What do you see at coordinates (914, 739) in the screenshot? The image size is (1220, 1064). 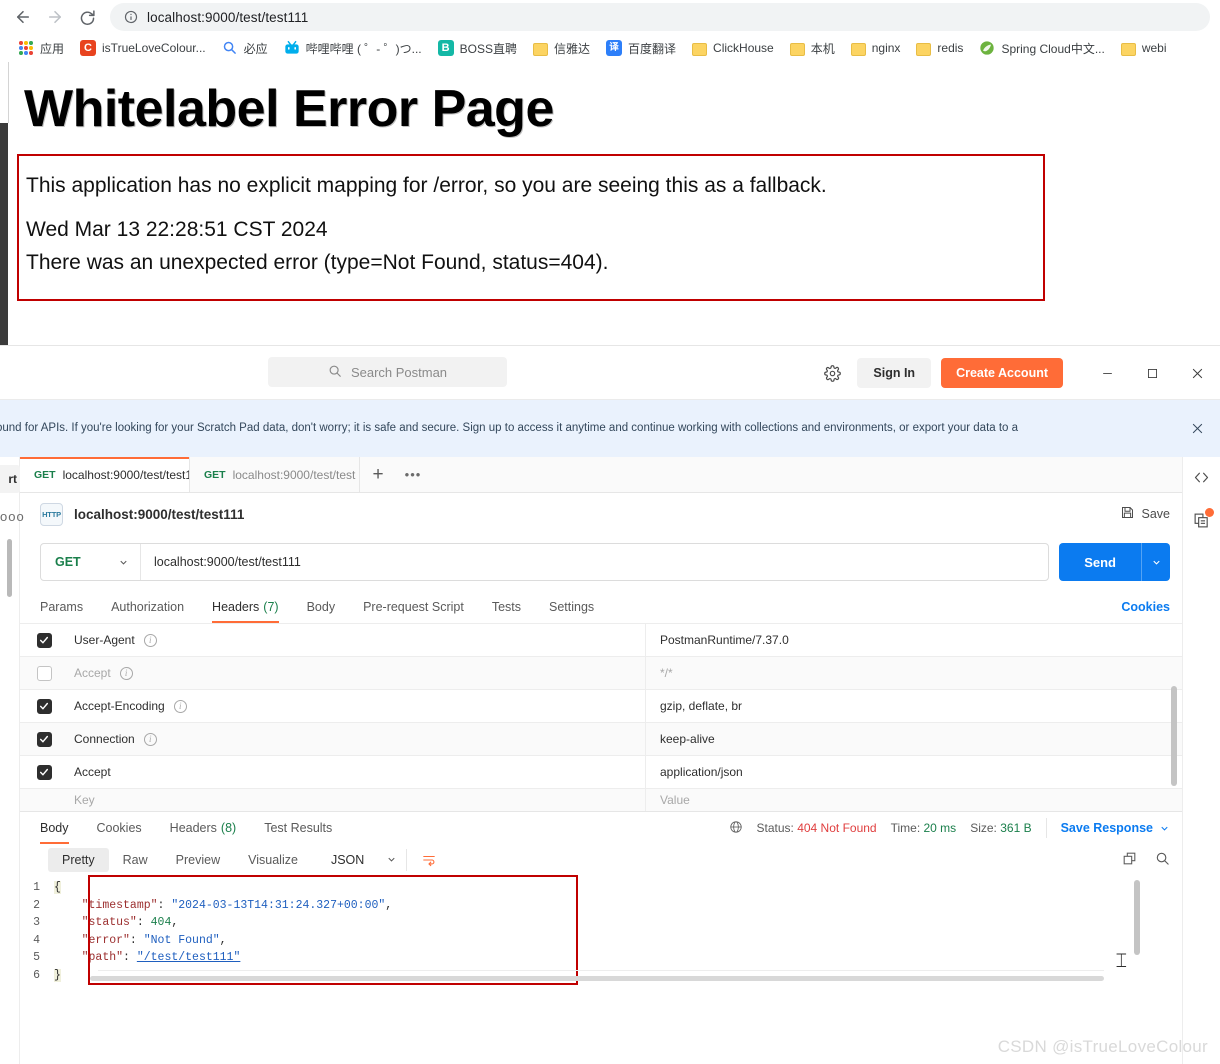 I see `header-value-cell: keep-alive` at bounding box center [914, 739].